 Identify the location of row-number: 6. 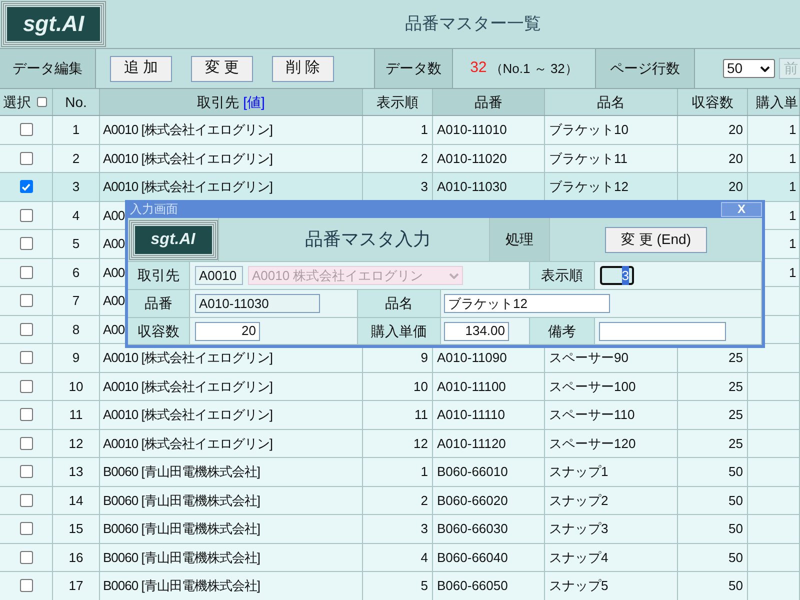
(76, 273).